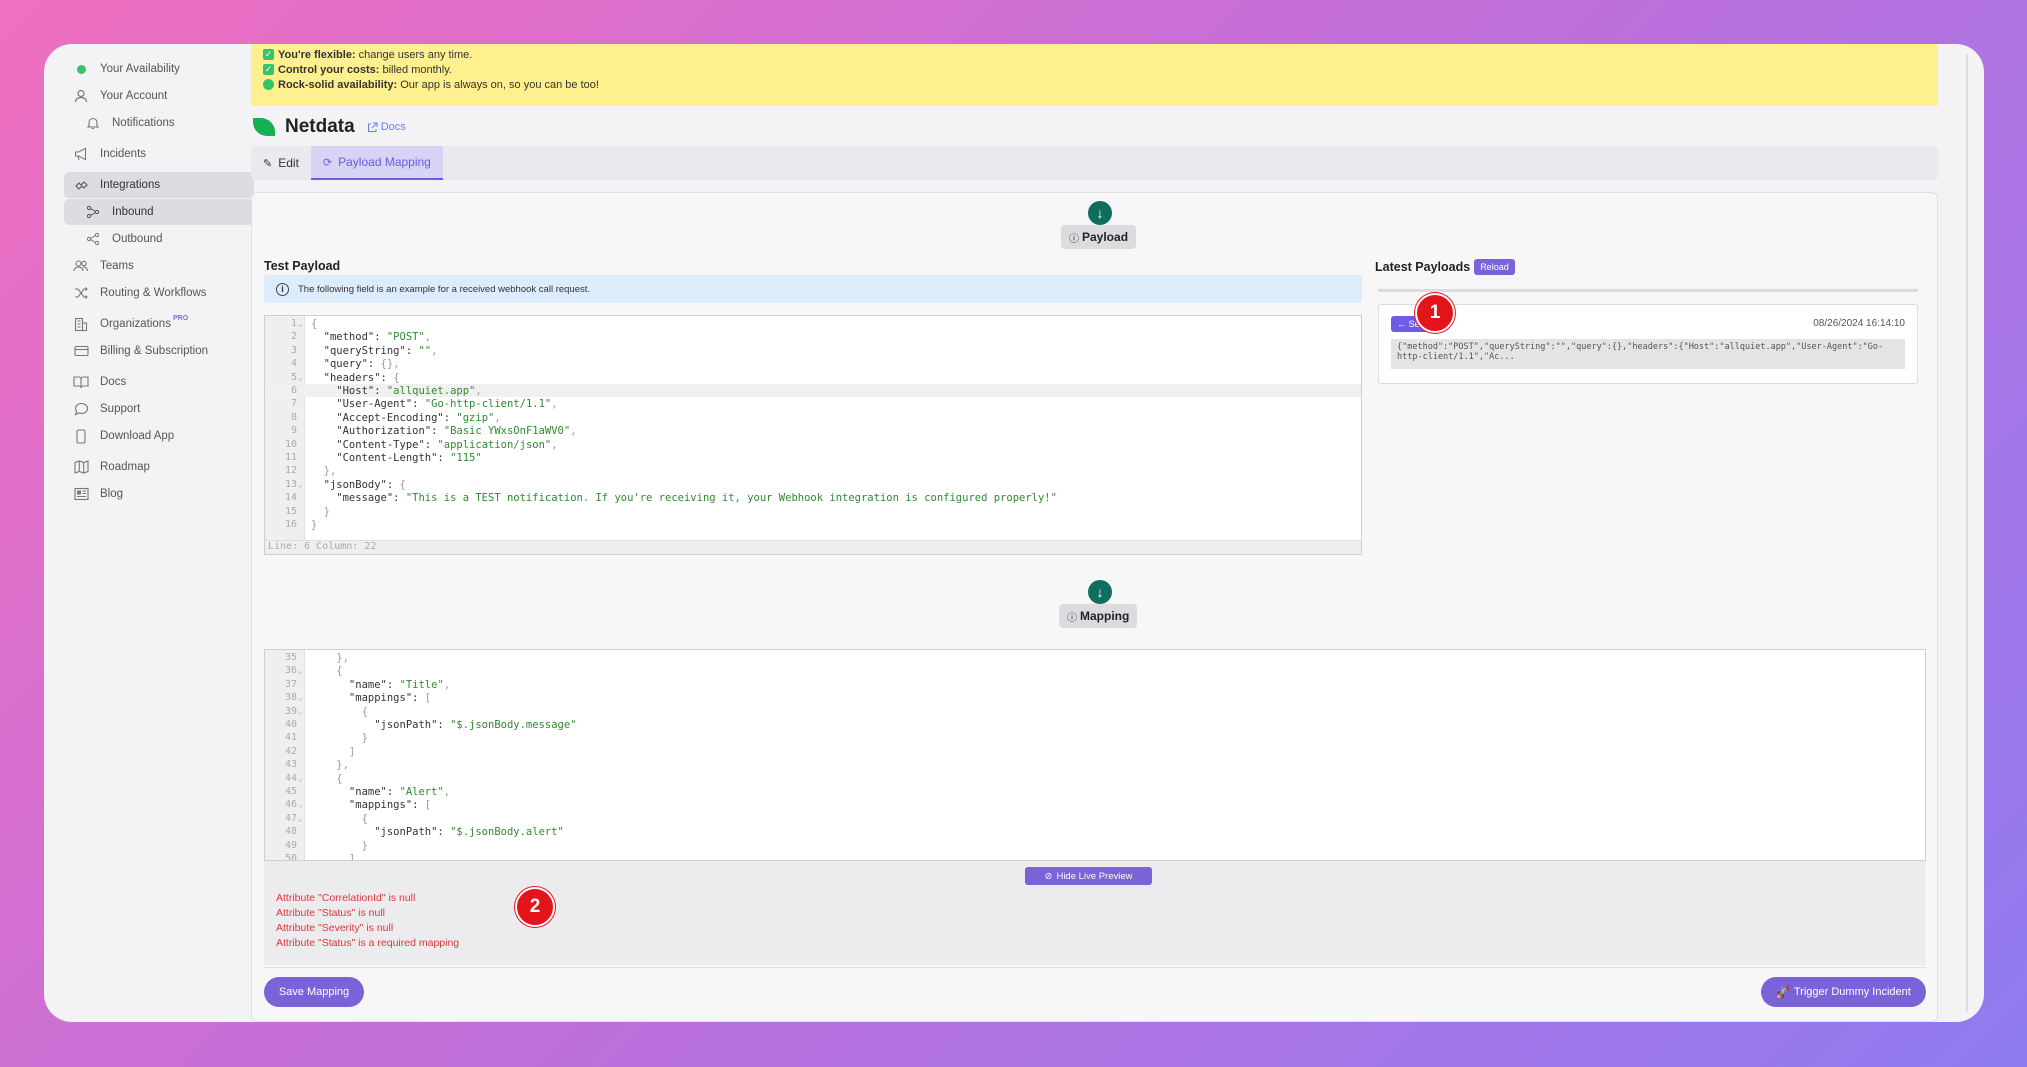  I want to click on sidebar-item-integrations: Integrations, so click(159, 185).